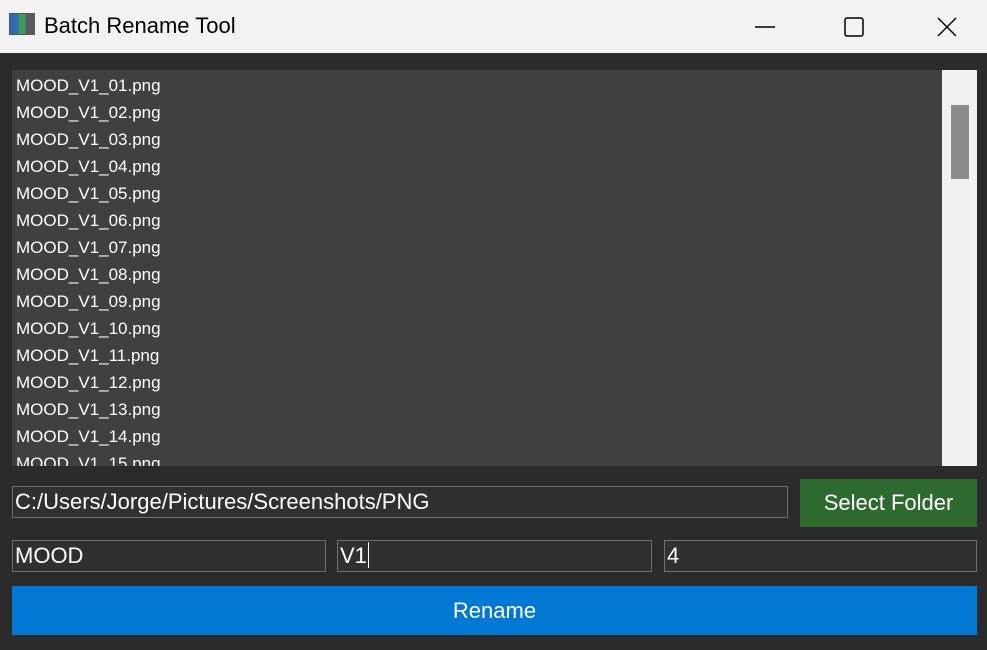 This screenshot has height=650, width=987. I want to click on version-value: V1, so click(353, 555).